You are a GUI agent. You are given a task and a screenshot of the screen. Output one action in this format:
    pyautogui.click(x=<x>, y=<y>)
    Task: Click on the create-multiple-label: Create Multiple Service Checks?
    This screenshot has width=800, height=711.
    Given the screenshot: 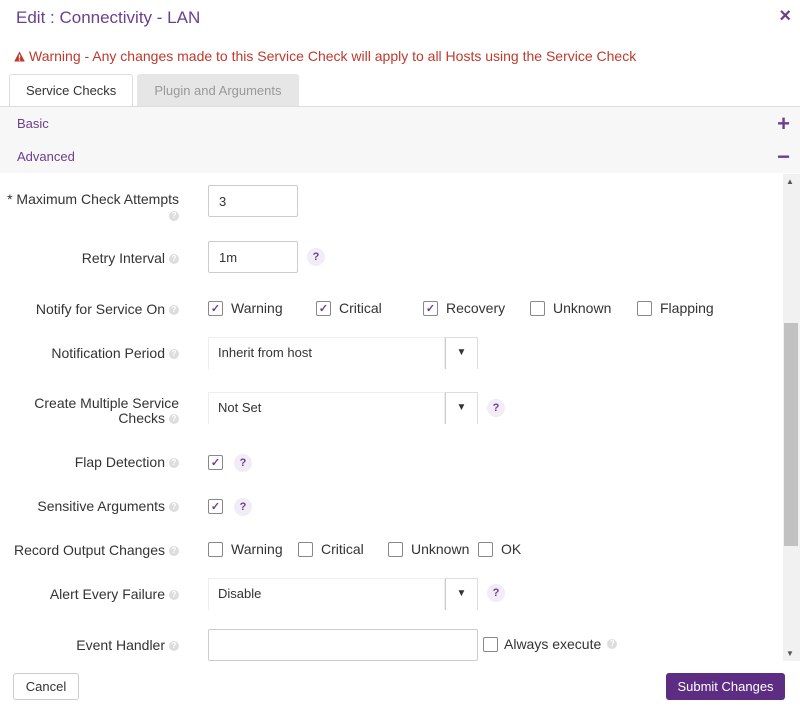 What is the action you would take?
    pyautogui.click(x=106, y=410)
    